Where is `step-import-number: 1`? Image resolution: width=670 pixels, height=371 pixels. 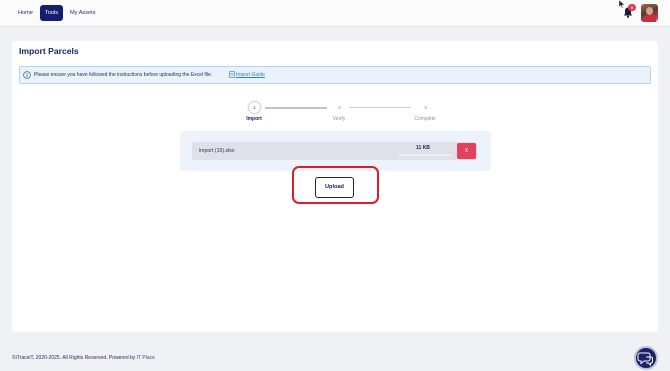 step-import-number: 1 is located at coordinates (254, 107).